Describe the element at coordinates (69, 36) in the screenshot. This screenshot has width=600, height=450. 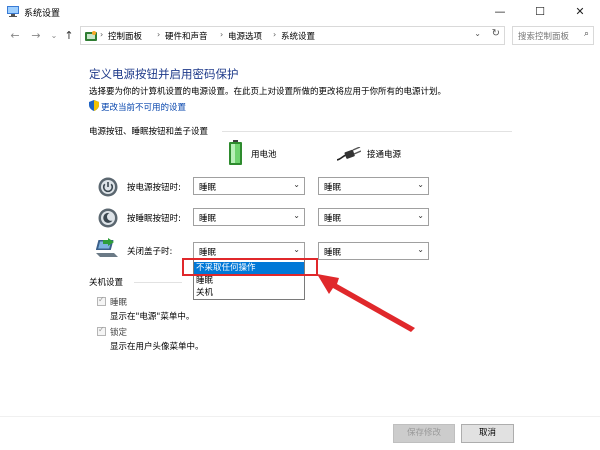
I see `up-button: ↑` at that location.